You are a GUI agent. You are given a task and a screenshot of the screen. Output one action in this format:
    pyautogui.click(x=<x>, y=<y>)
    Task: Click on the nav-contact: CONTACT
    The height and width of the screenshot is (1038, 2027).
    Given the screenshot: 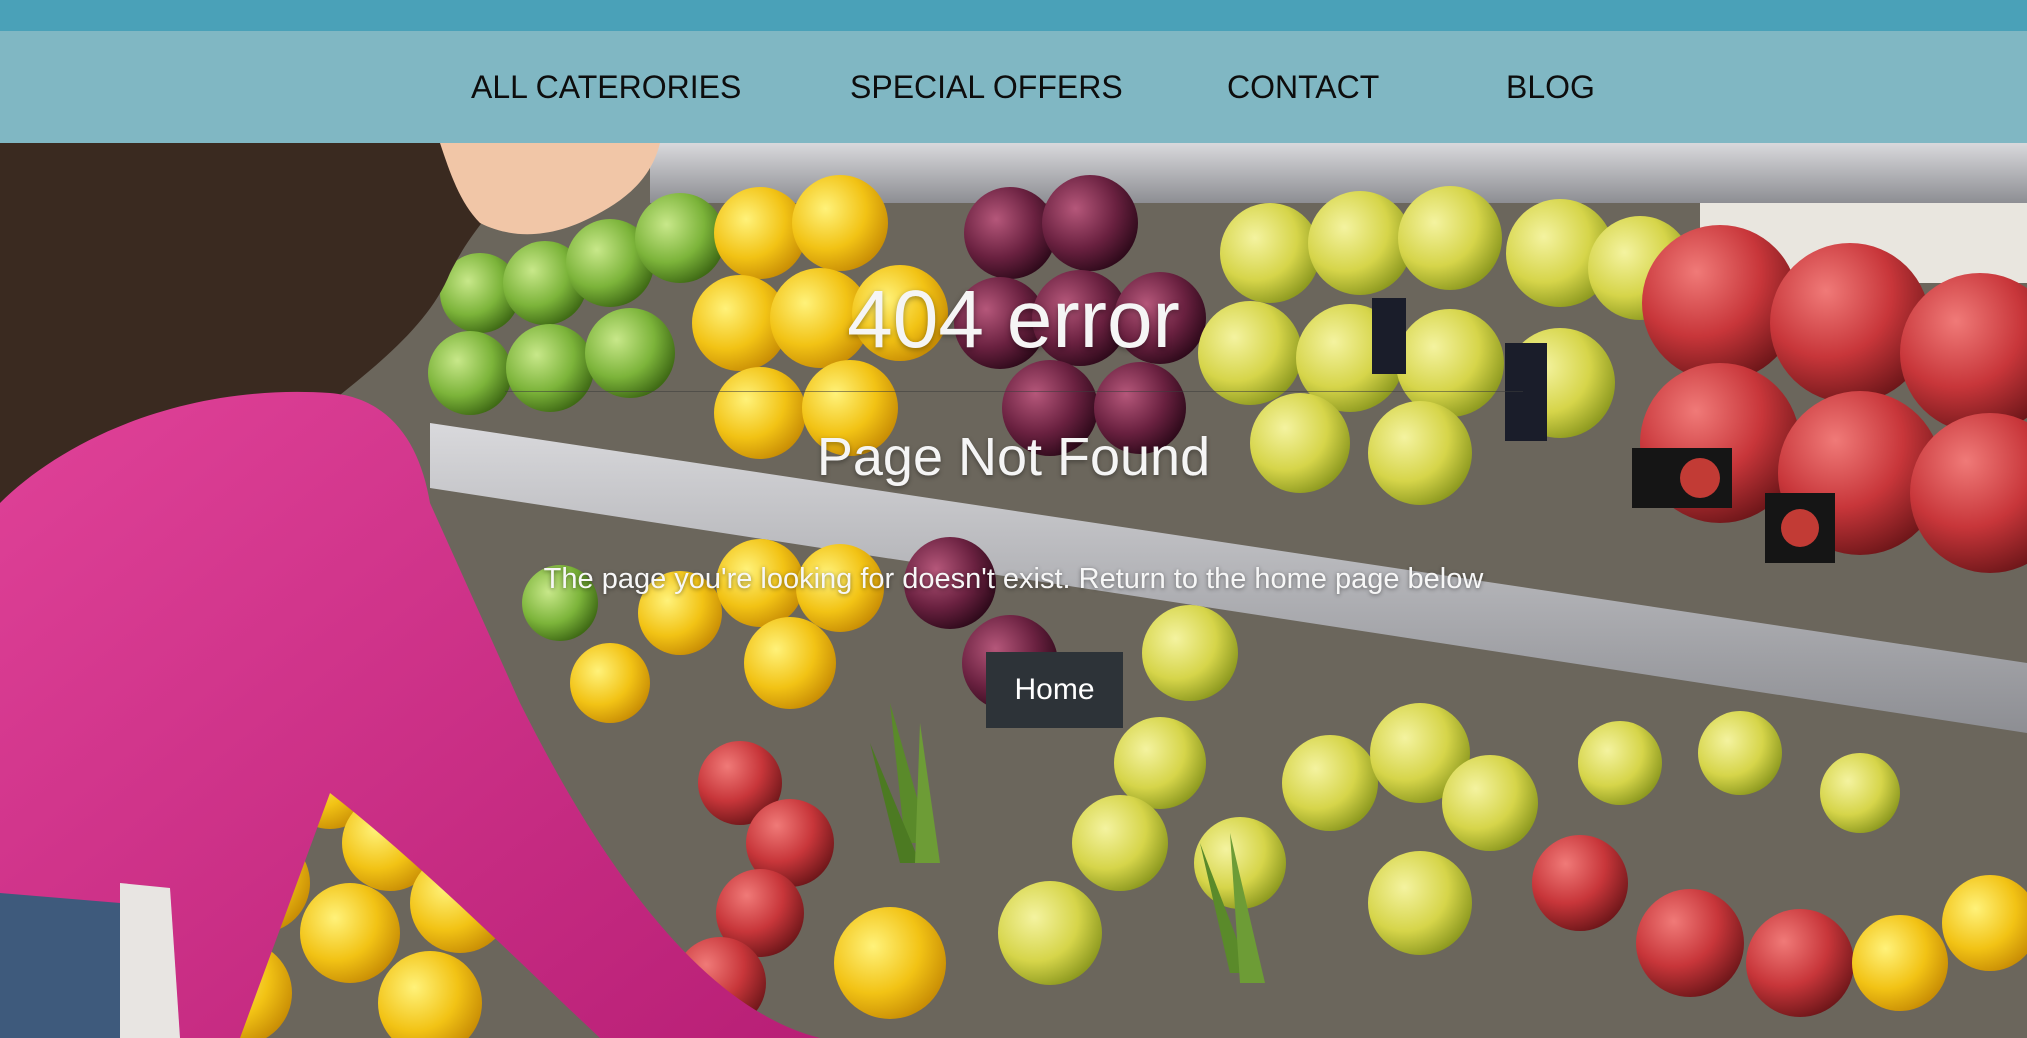 What is the action you would take?
    pyautogui.click(x=1303, y=87)
    